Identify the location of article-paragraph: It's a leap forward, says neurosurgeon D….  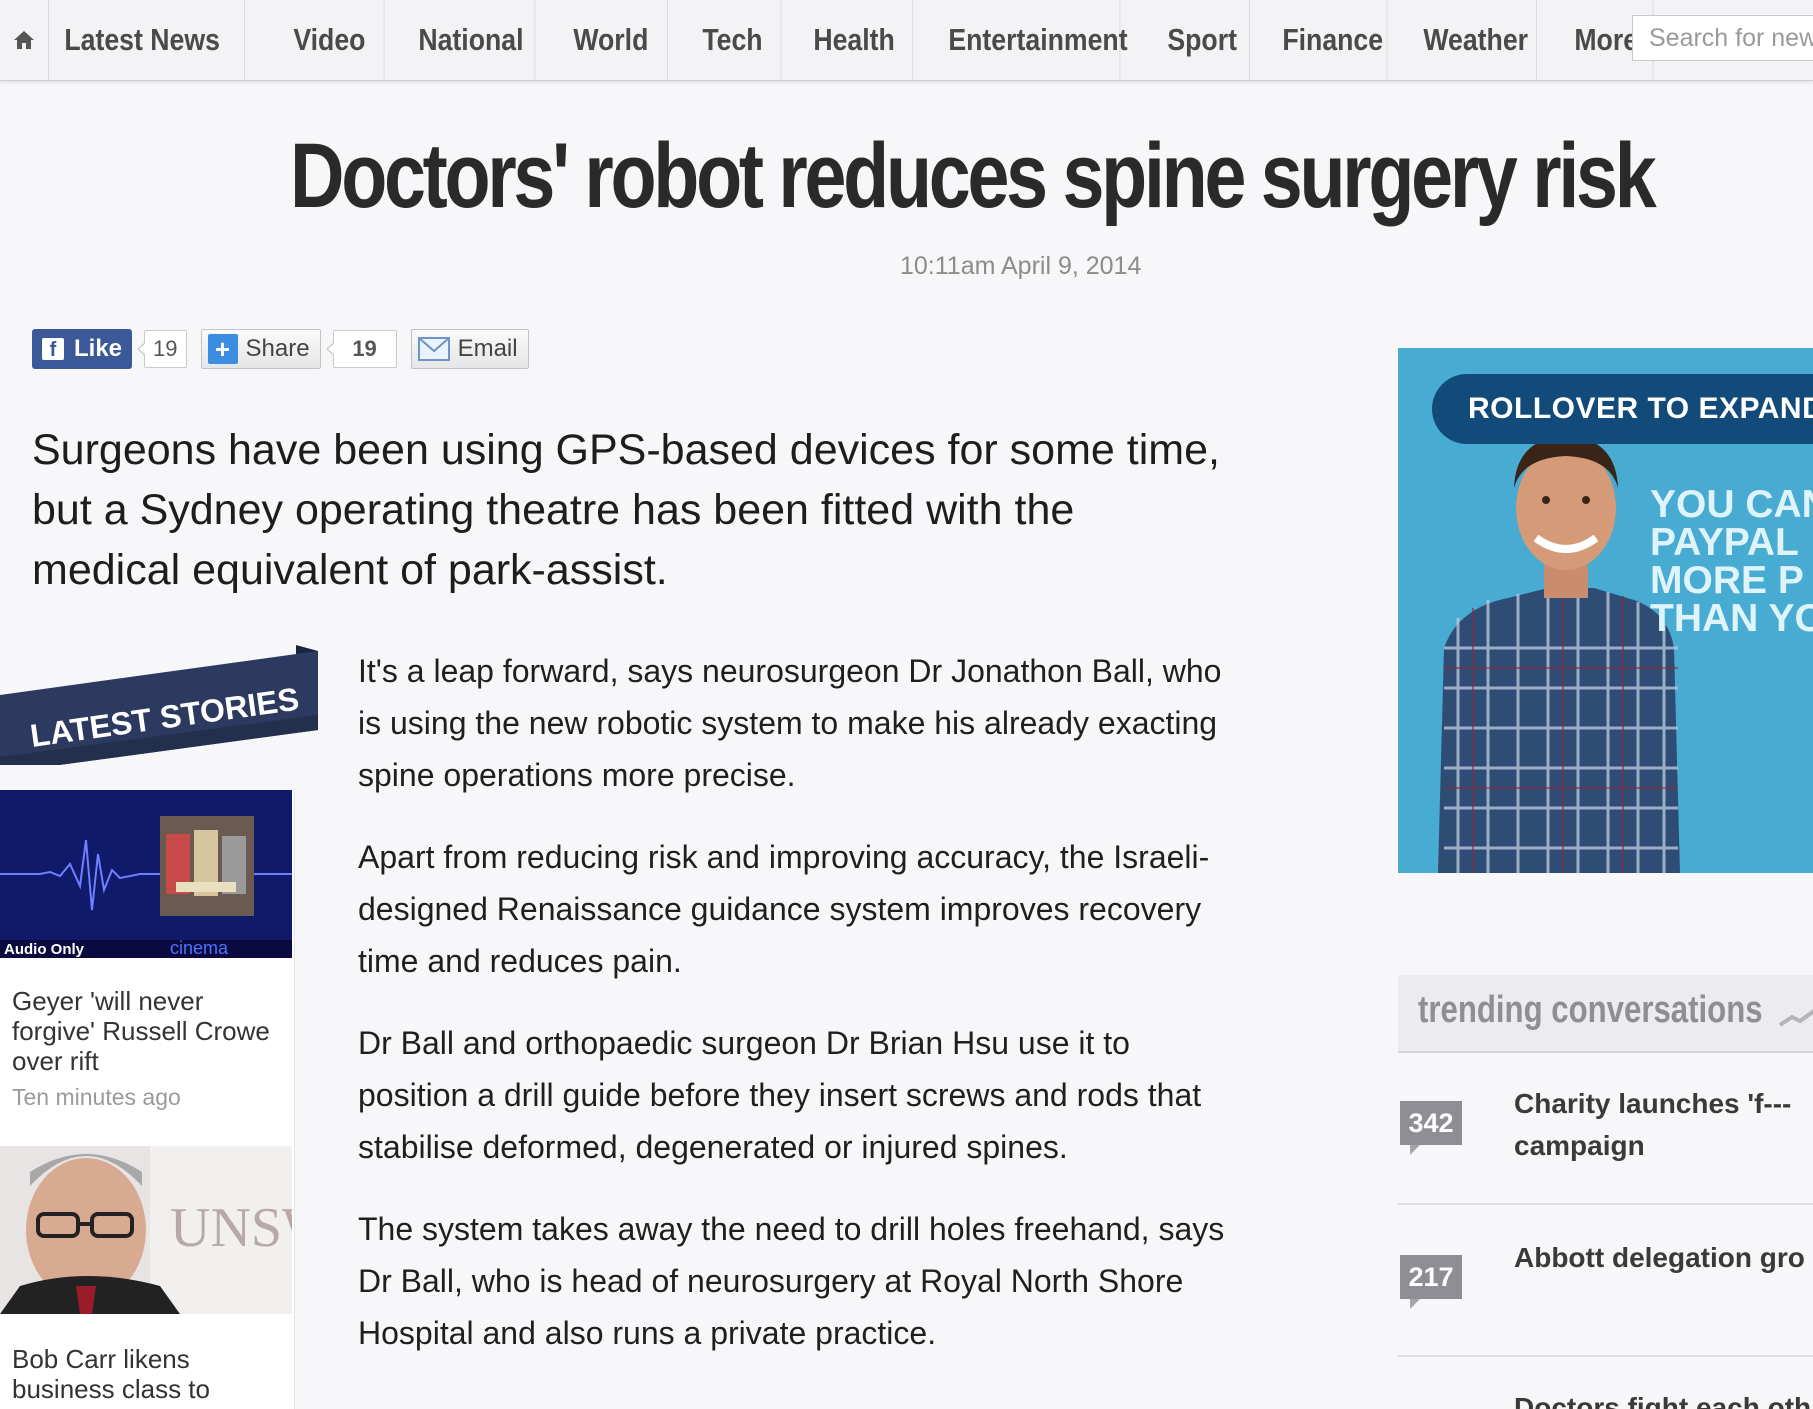
(790, 723).